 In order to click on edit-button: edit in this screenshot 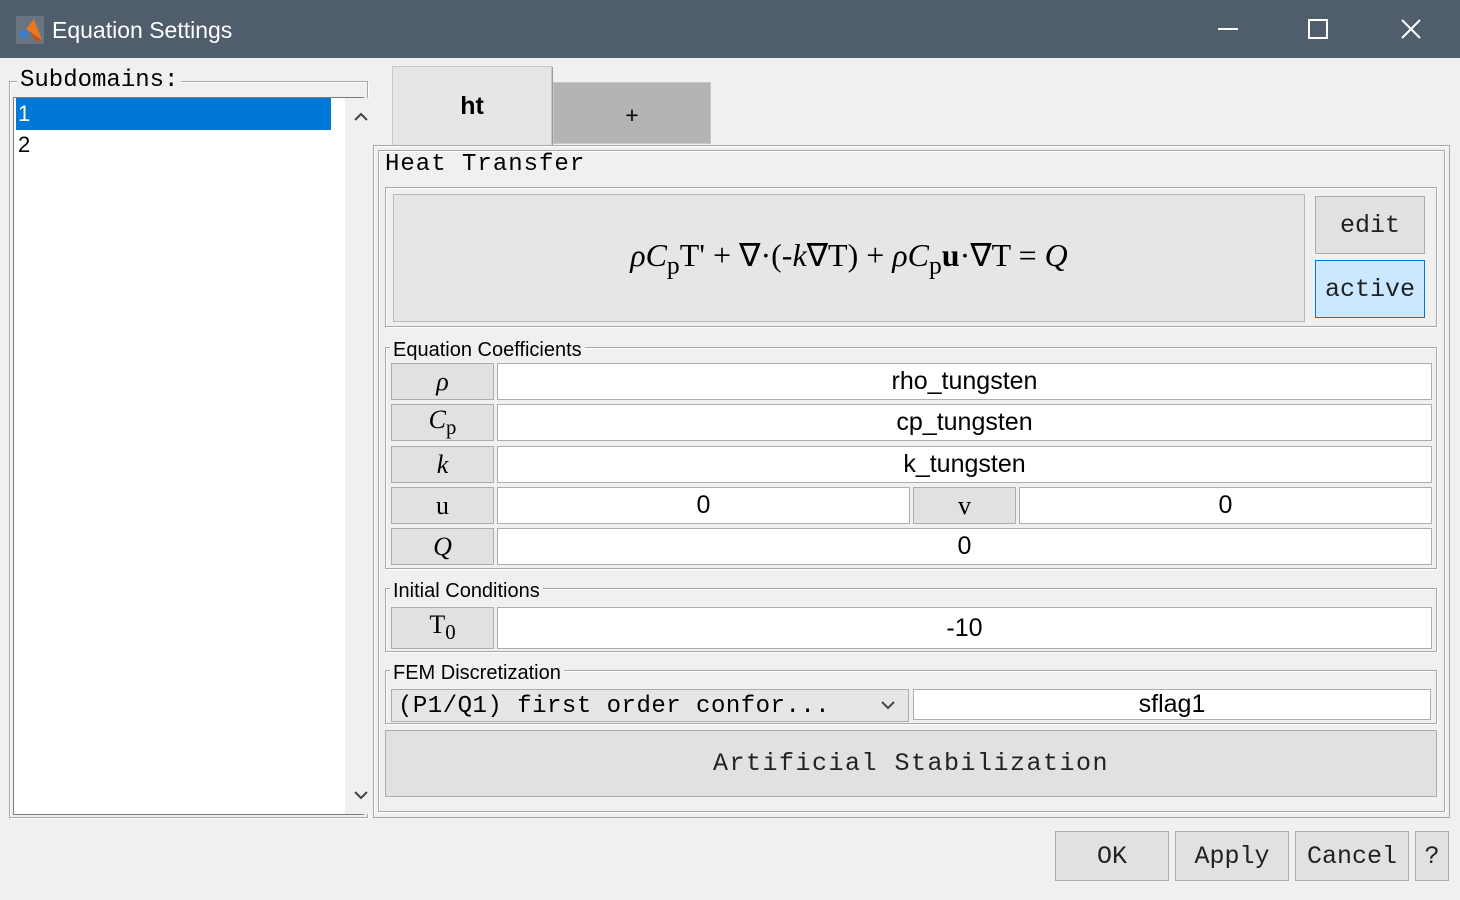, I will do `click(1370, 225)`.